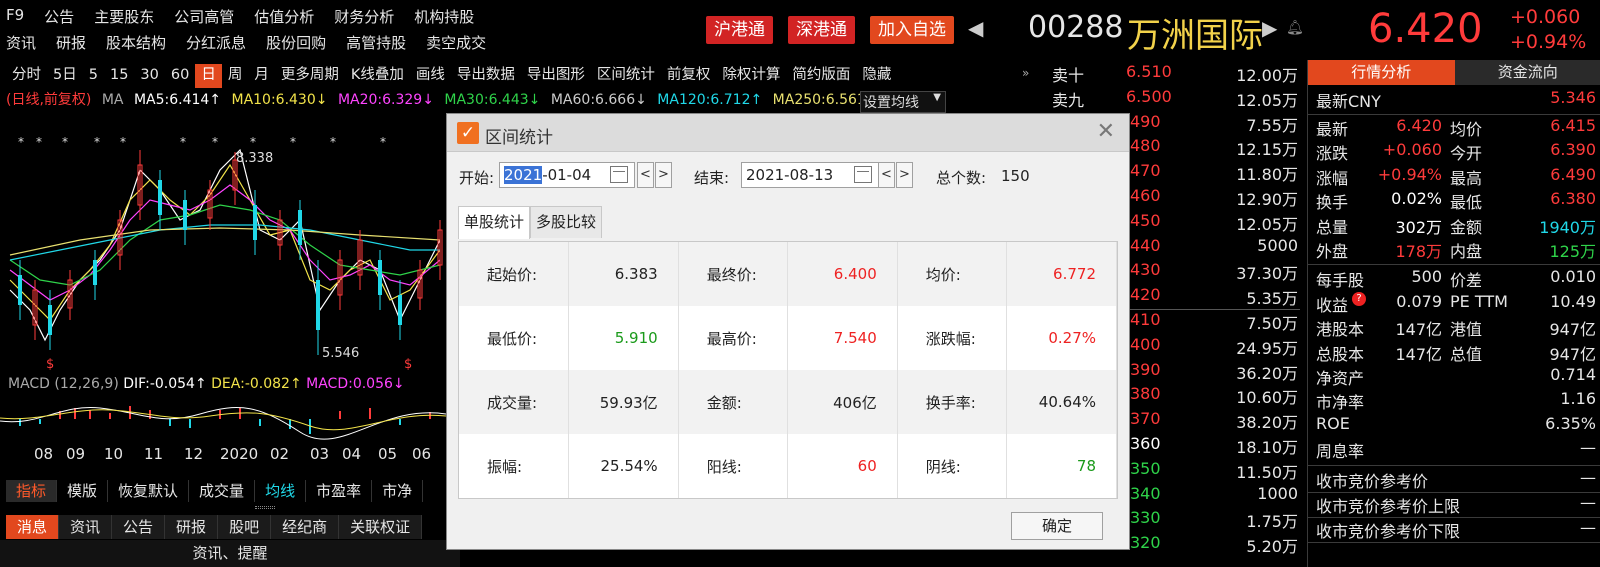  I want to click on order-book-row: 卖十 6.510 12.00万, so click(1177, 73).